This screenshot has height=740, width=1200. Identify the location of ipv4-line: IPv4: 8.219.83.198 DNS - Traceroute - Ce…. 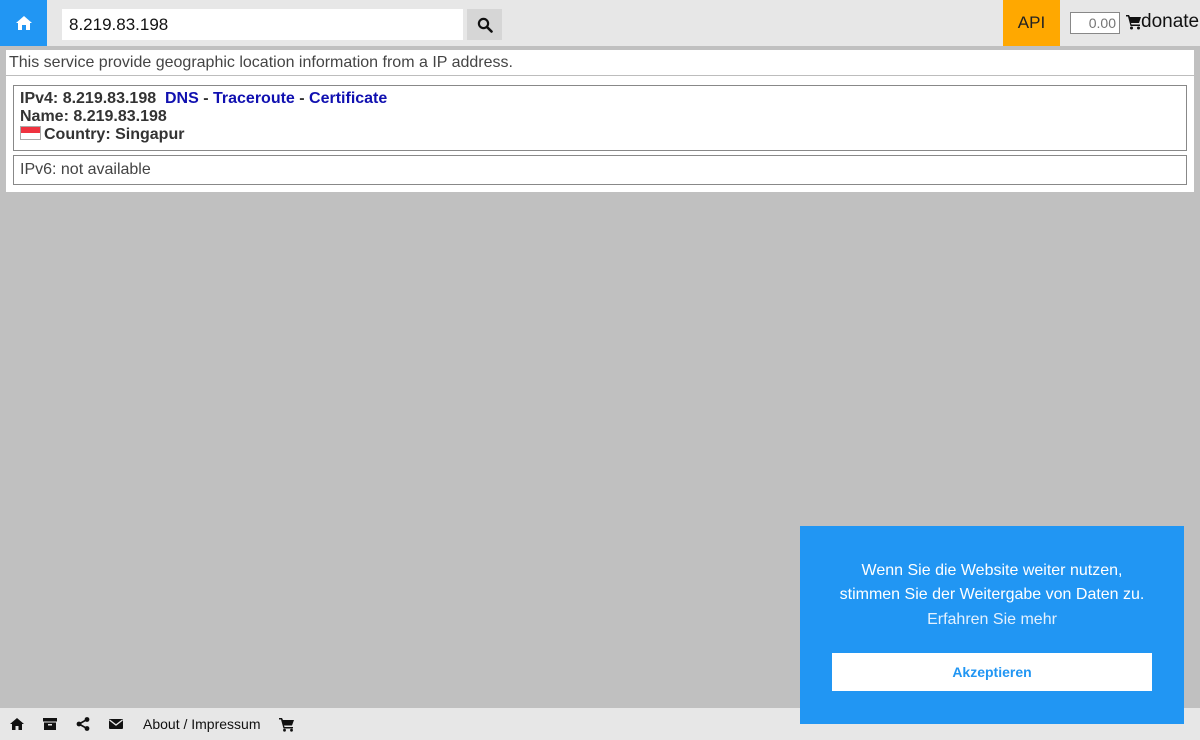
(600, 99).